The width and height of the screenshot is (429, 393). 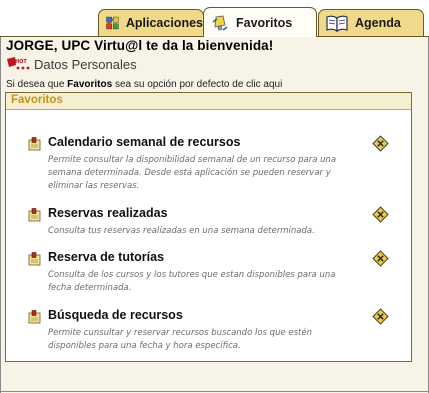 I want to click on tab-label: Favoritos, so click(x=264, y=22).